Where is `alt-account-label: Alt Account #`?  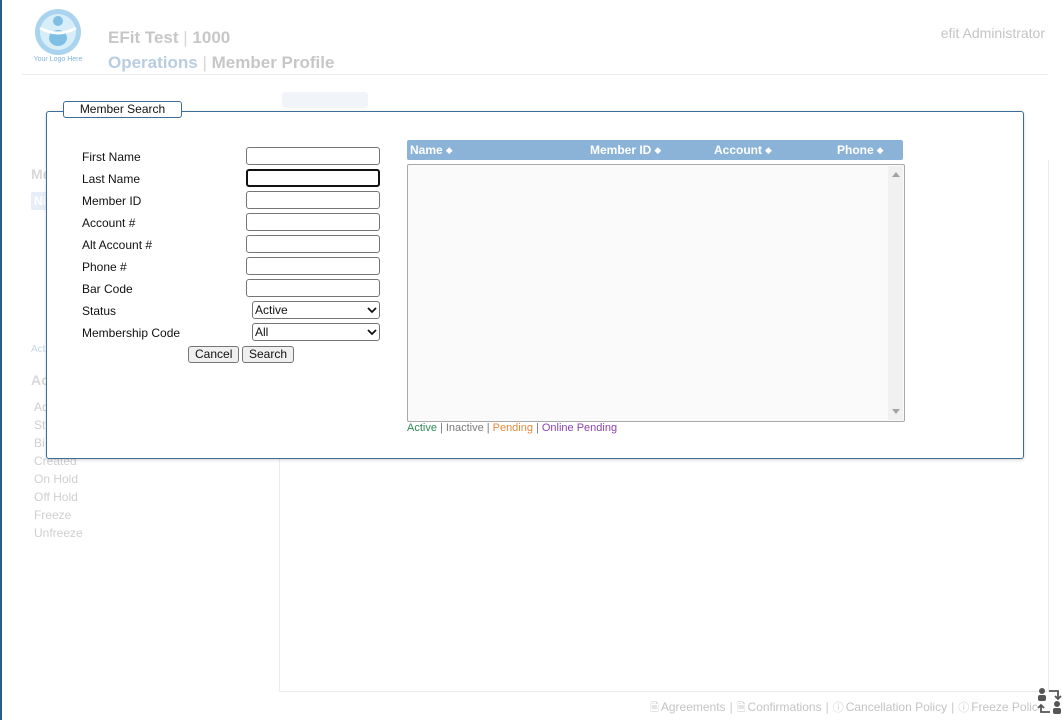 alt-account-label: Alt Account # is located at coordinates (117, 245).